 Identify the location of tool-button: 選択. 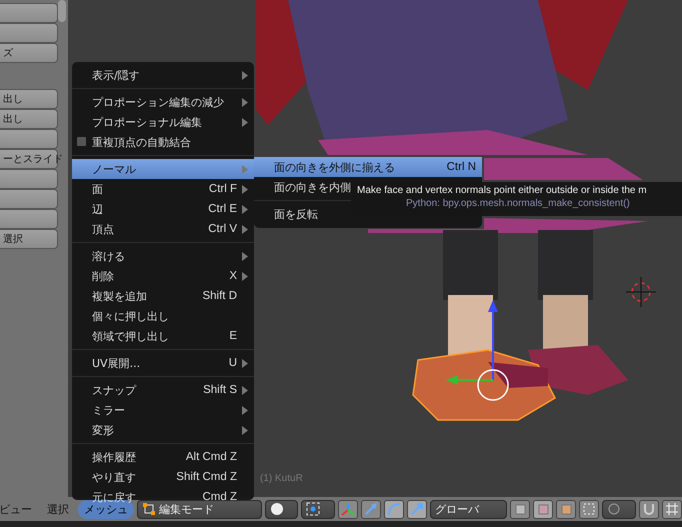
(29, 239).